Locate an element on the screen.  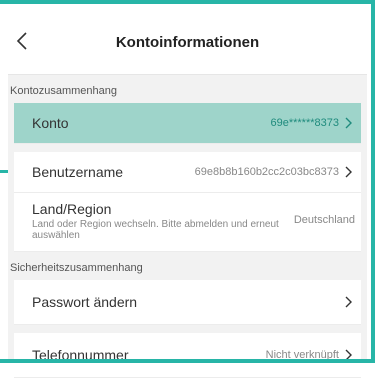
row-telefon-value: Nicht verknüpft is located at coordinates (302, 355).